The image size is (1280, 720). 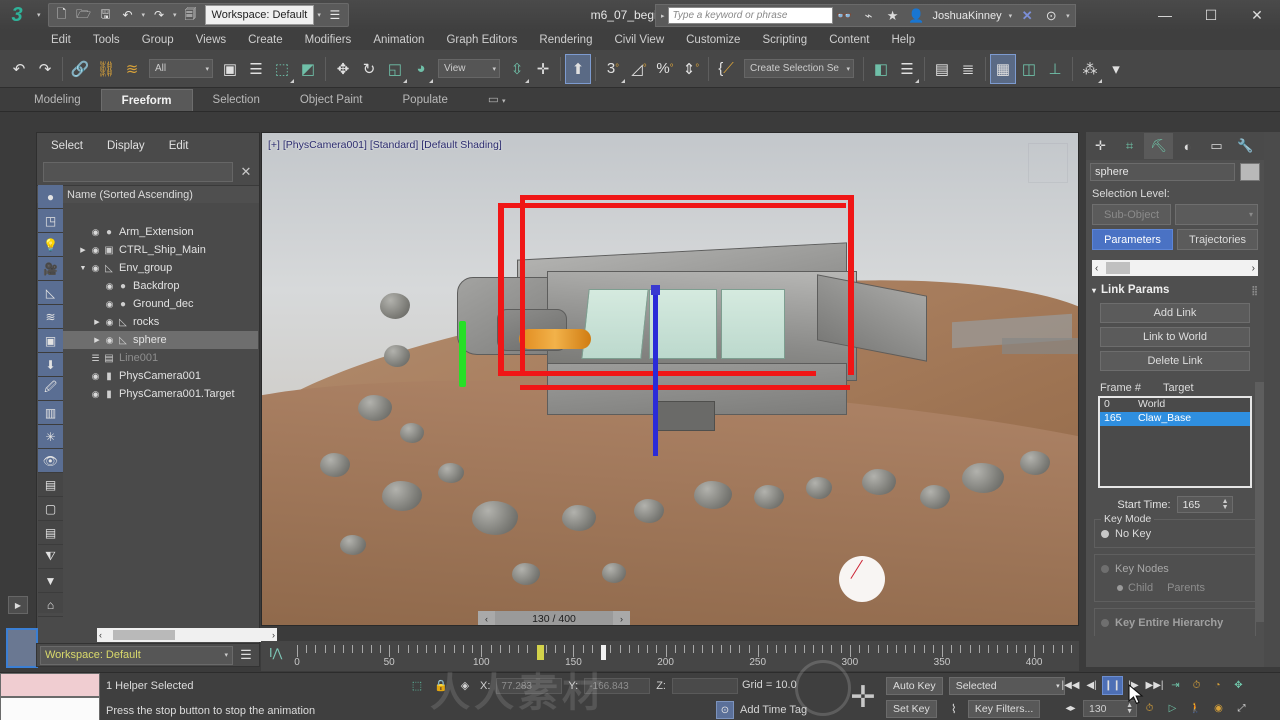 What do you see at coordinates (726, 69) in the screenshot?
I see `edit-named-selection-sets-icon: {⟋` at bounding box center [726, 69].